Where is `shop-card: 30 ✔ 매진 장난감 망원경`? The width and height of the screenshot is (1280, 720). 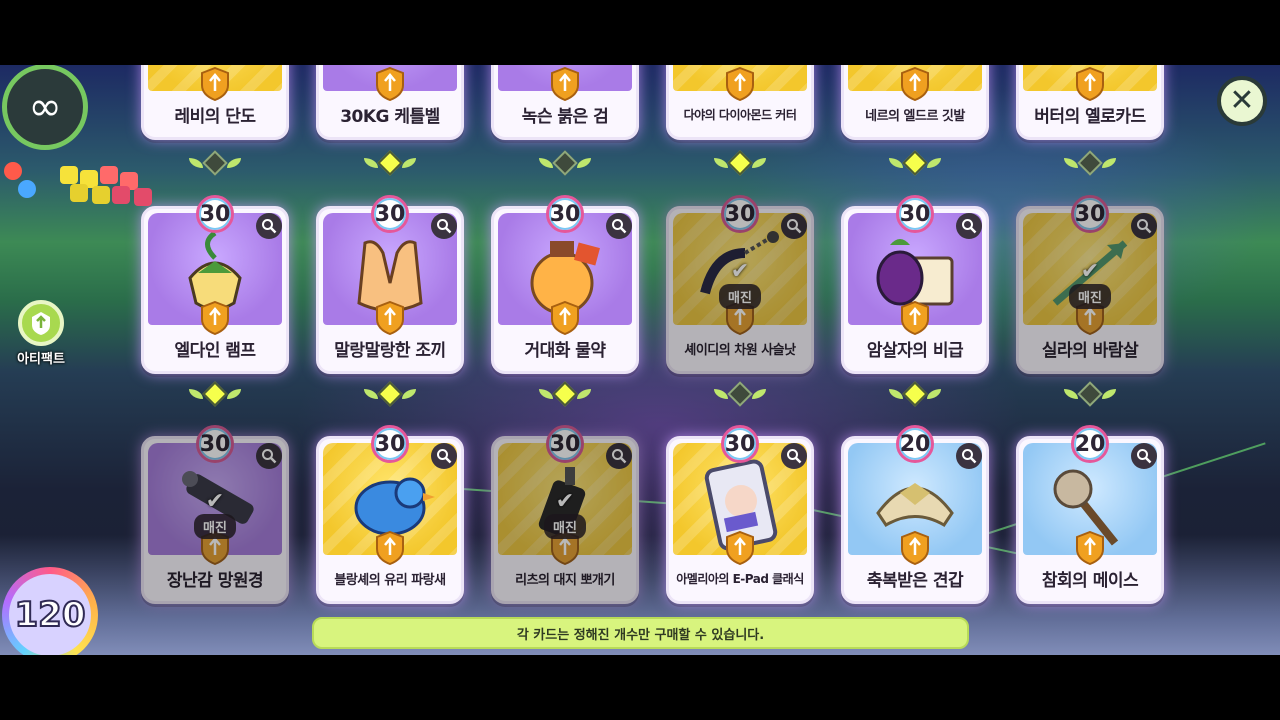
shop-card: 30 ✔ 매진 장난감 망원경 is located at coordinates (215, 514).